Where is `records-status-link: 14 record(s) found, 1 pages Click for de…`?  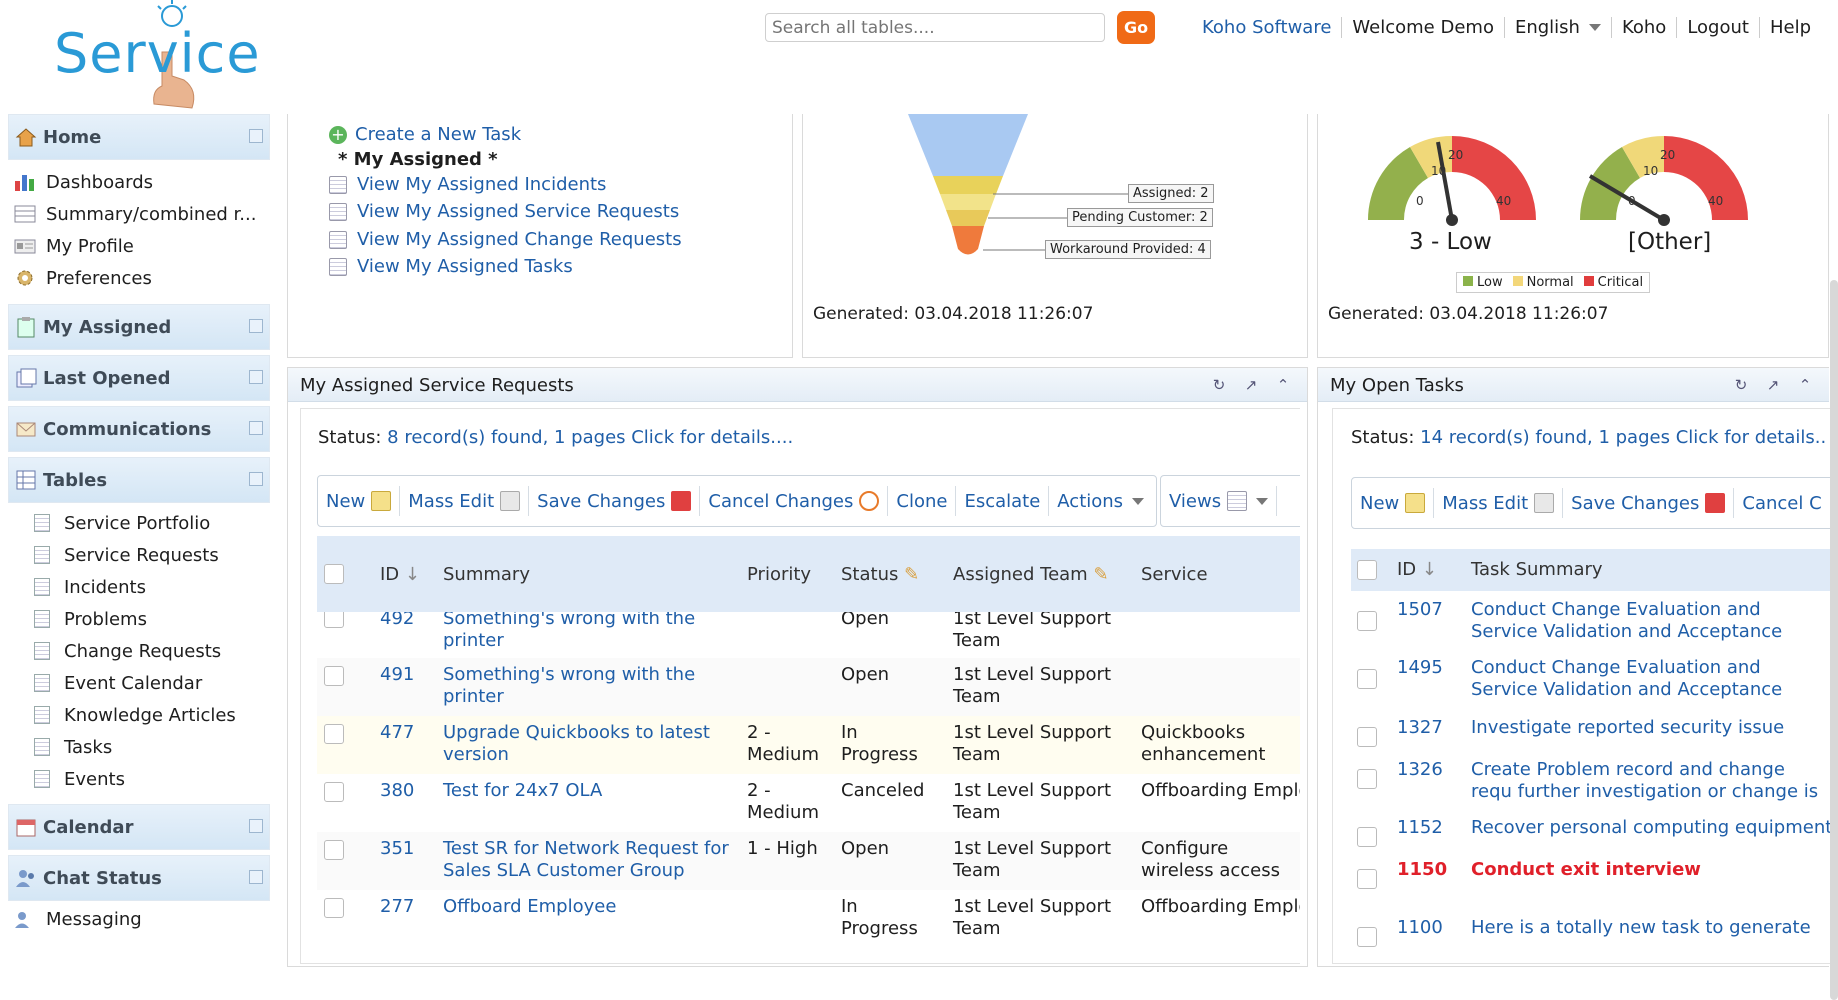
records-status-link: 14 record(s) found, 1 pages Click for de… is located at coordinates (1623, 437).